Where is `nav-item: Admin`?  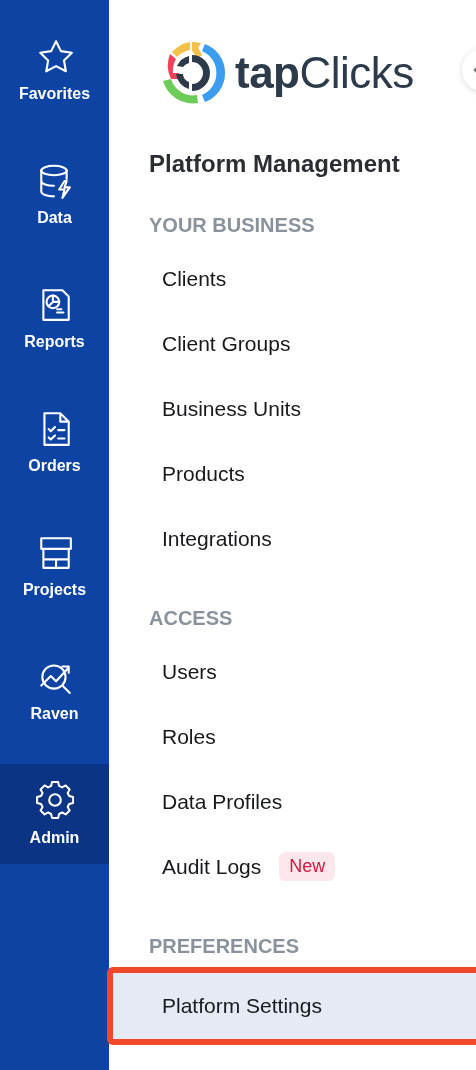 nav-item: Admin is located at coordinates (54, 814).